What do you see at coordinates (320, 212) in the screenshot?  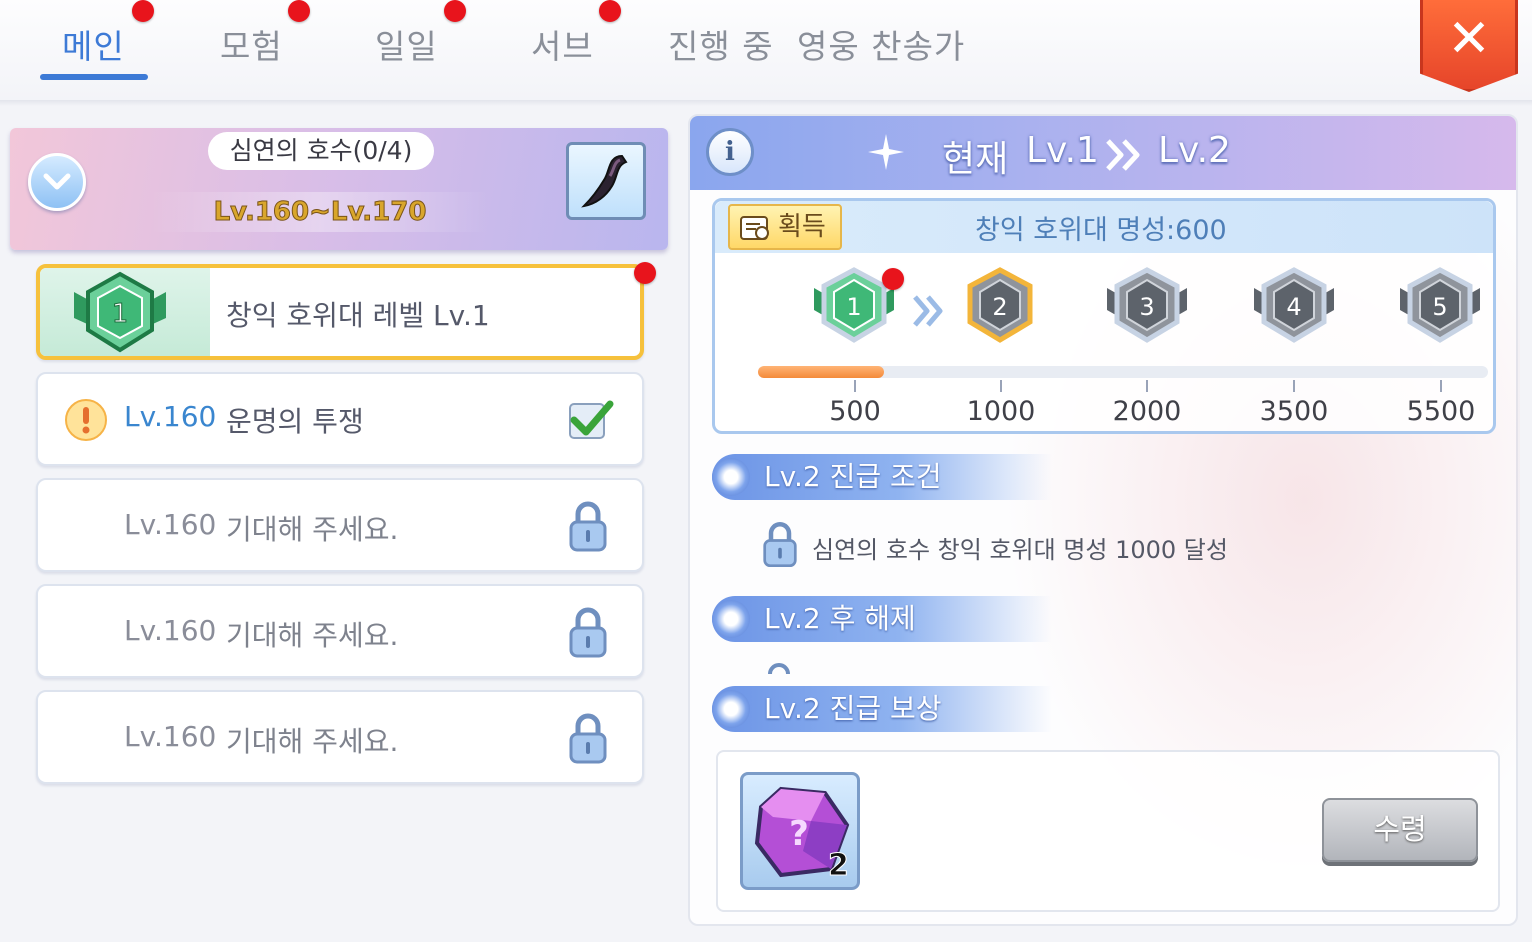 I see `area-level-range: Lv.160~Lv.170` at bounding box center [320, 212].